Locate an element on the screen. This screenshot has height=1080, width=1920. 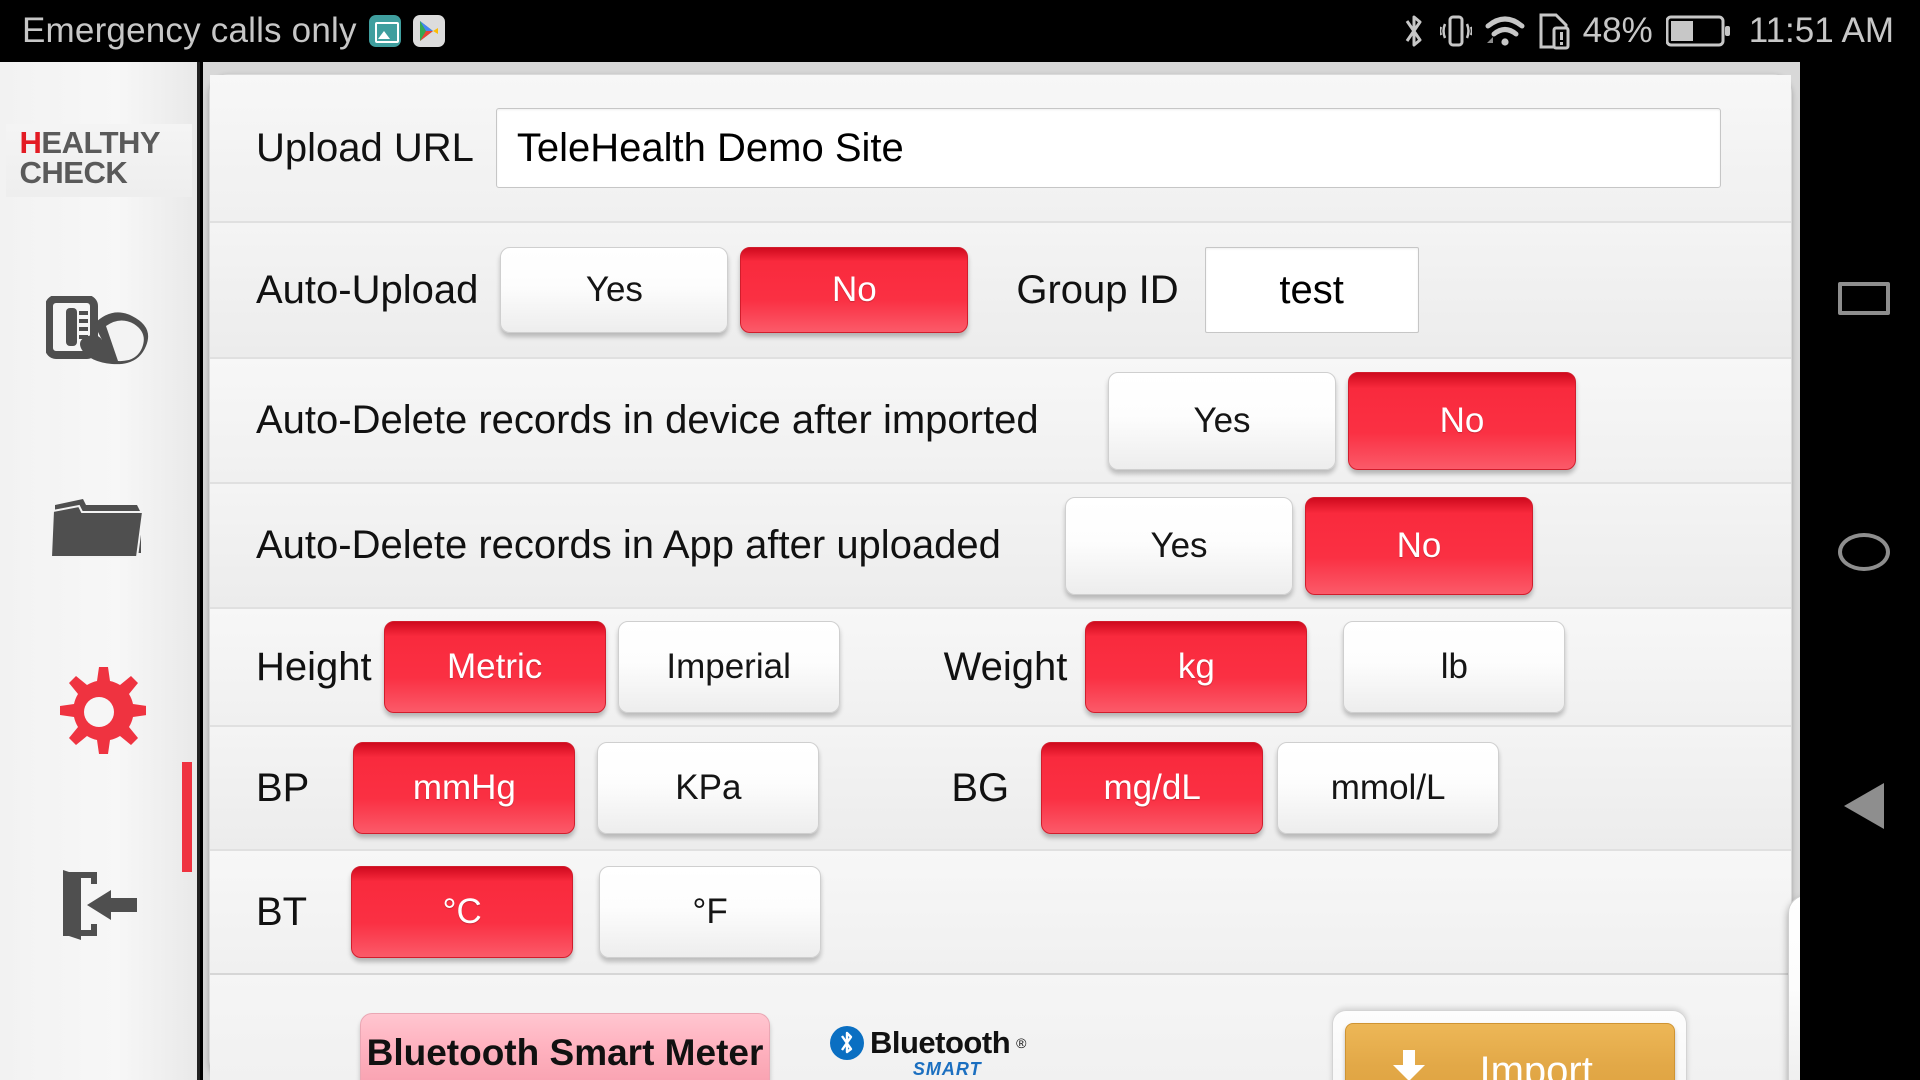
import-label: Import is located at coordinates (1536, 1064).